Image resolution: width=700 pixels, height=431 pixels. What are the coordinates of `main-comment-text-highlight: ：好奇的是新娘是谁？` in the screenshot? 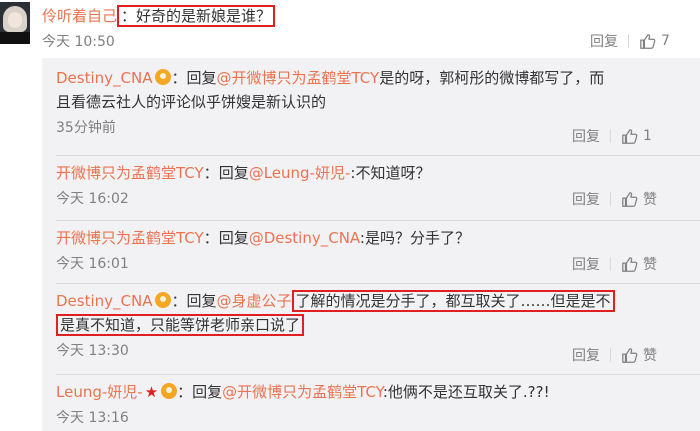 It's located at (196, 16).